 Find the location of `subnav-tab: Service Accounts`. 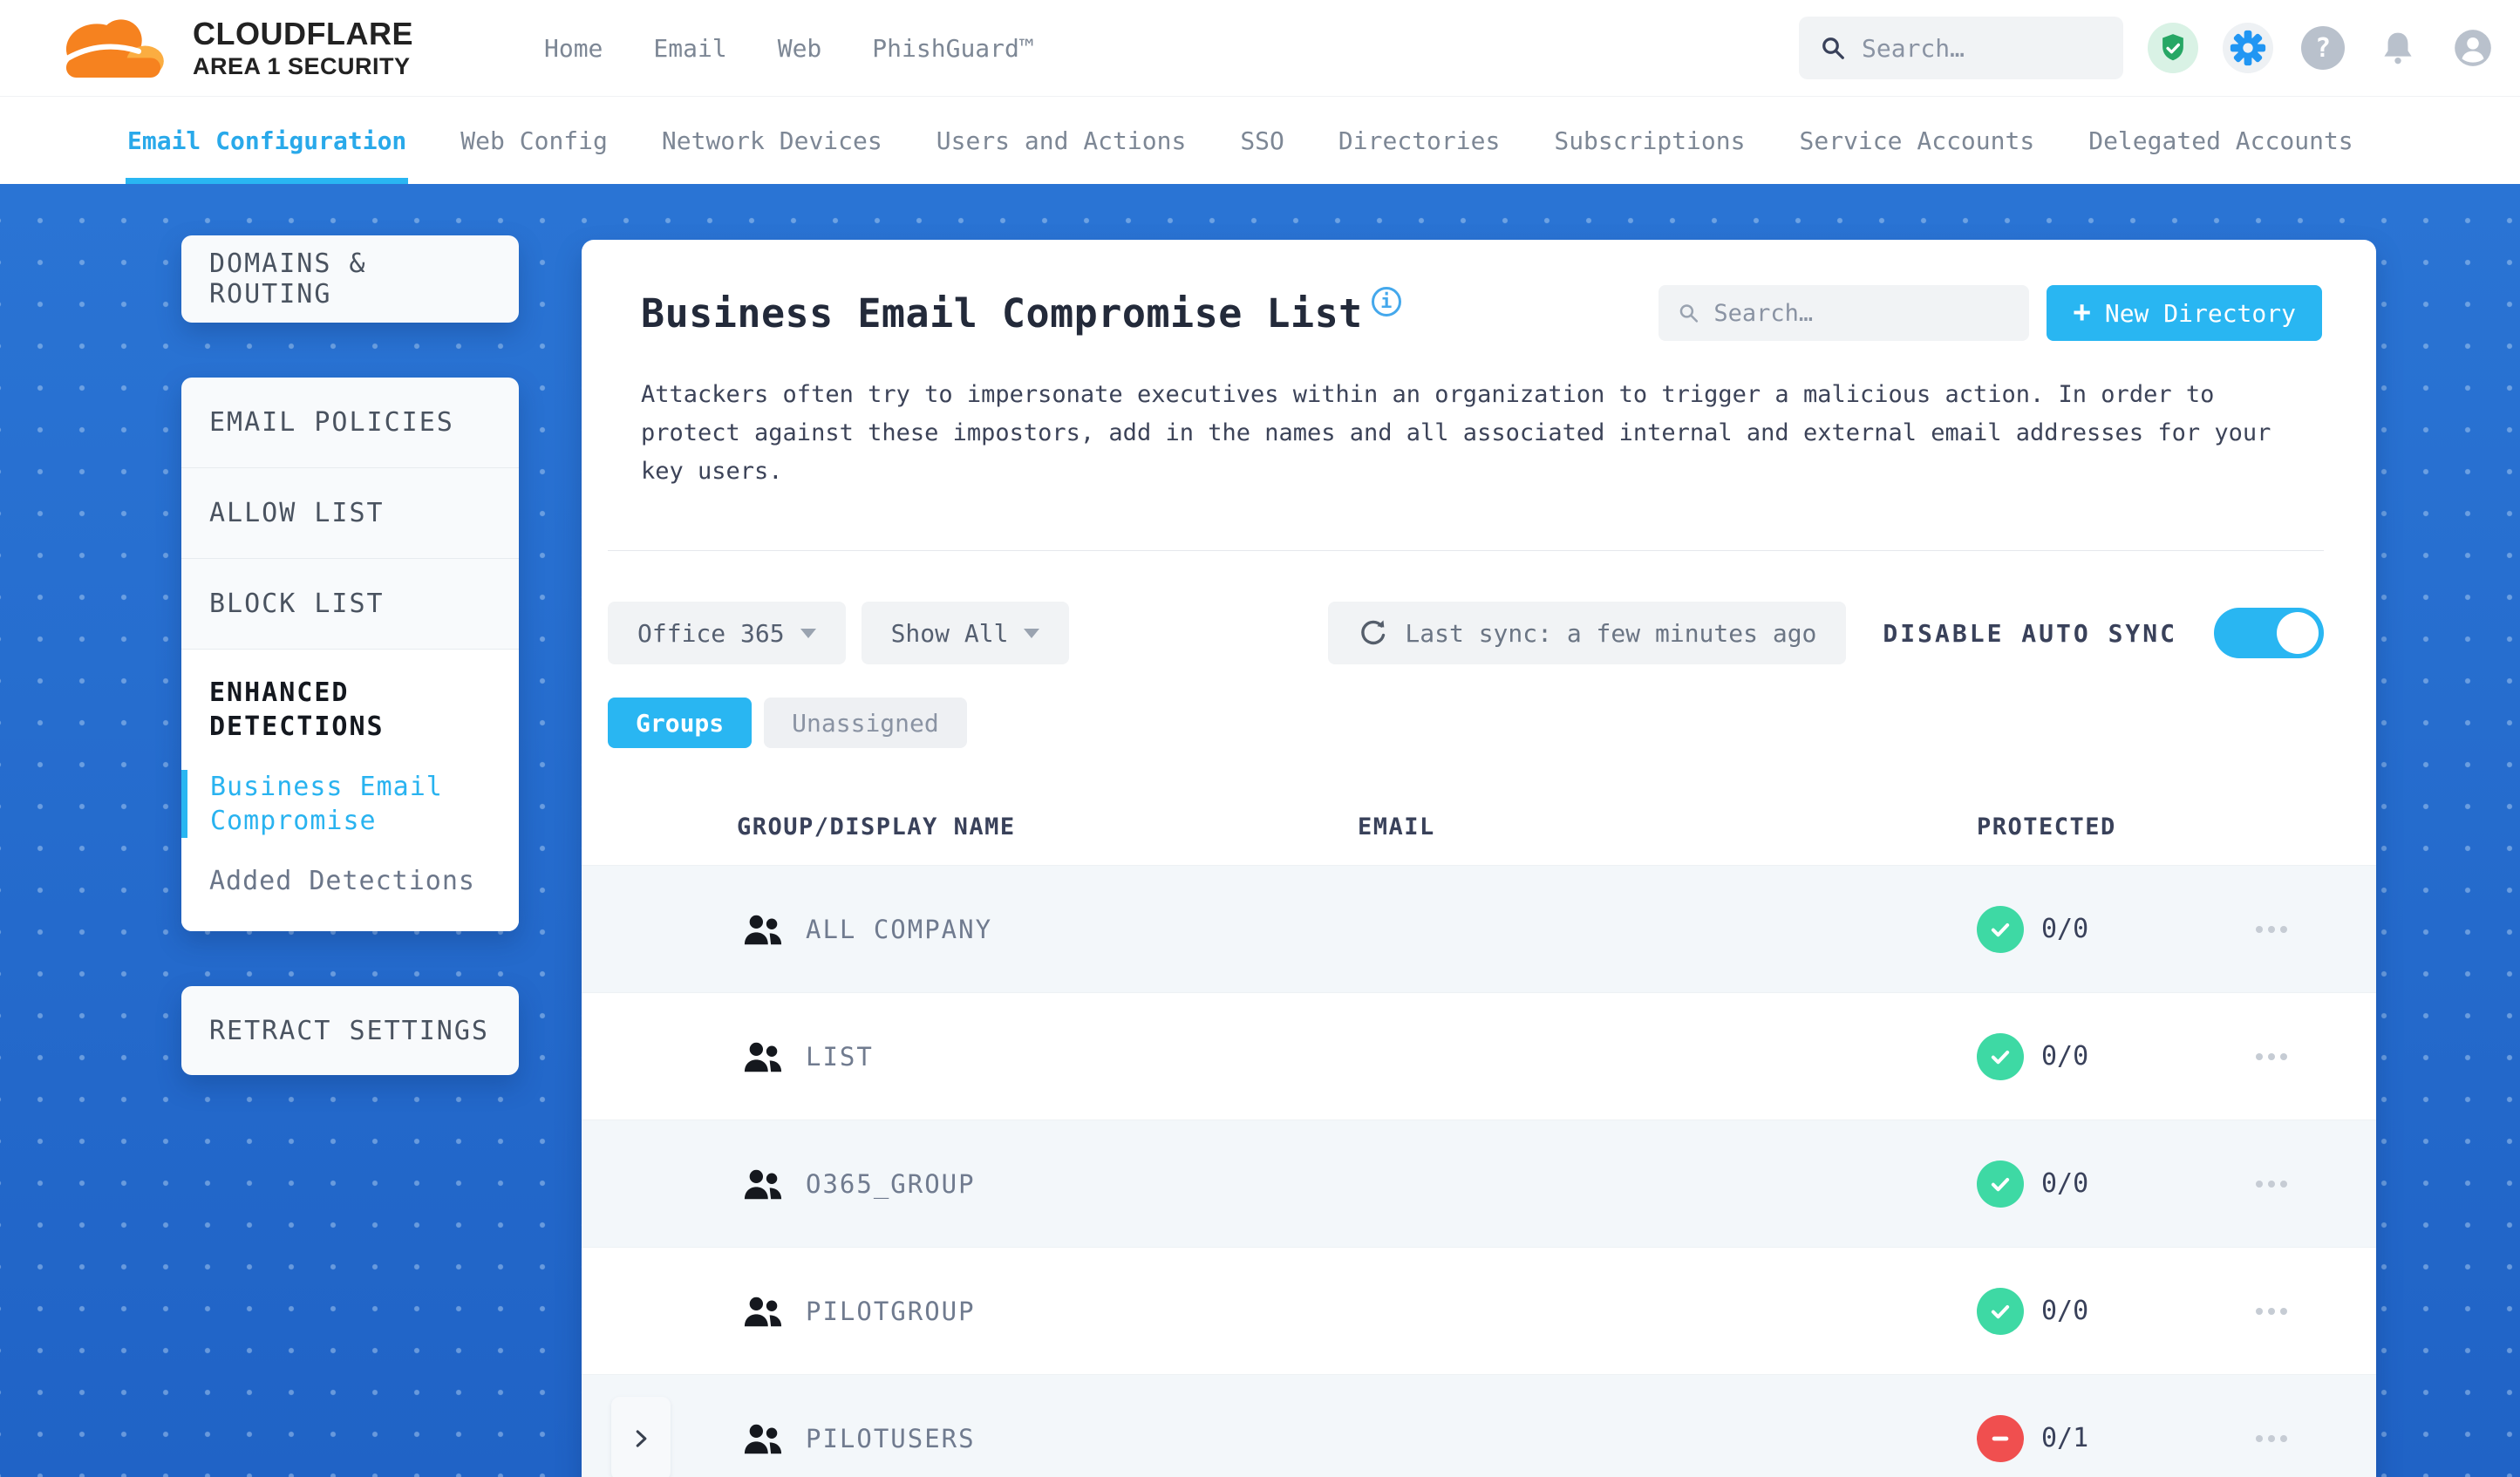

subnav-tab: Service Accounts is located at coordinates (1917, 140).